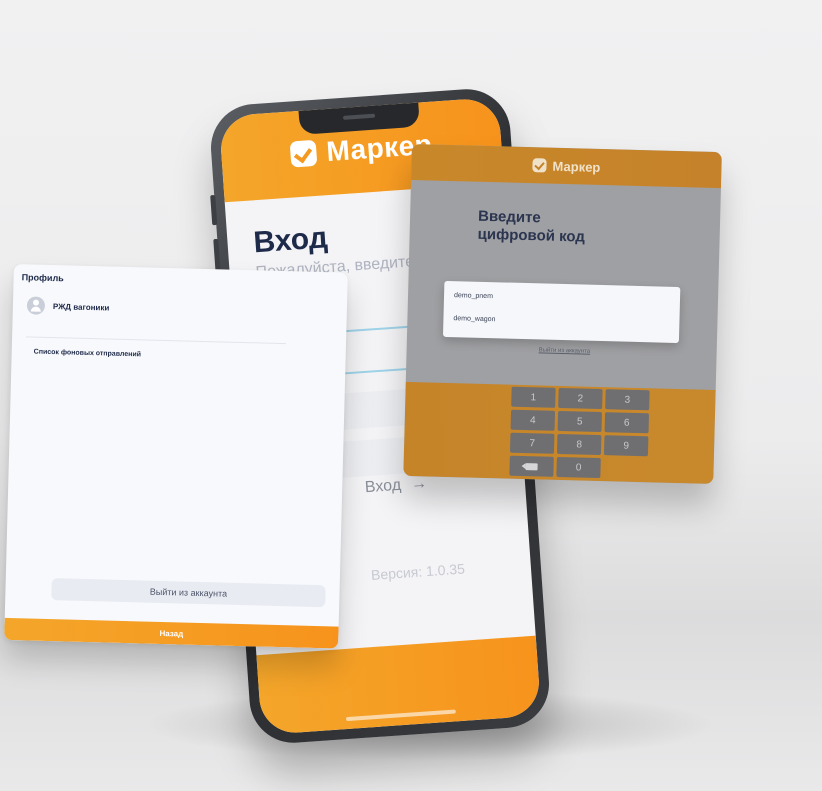 Image resolution: width=822 pixels, height=791 pixels. Describe the element at coordinates (580, 421) in the screenshot. I see `key-5: 5` at that location.